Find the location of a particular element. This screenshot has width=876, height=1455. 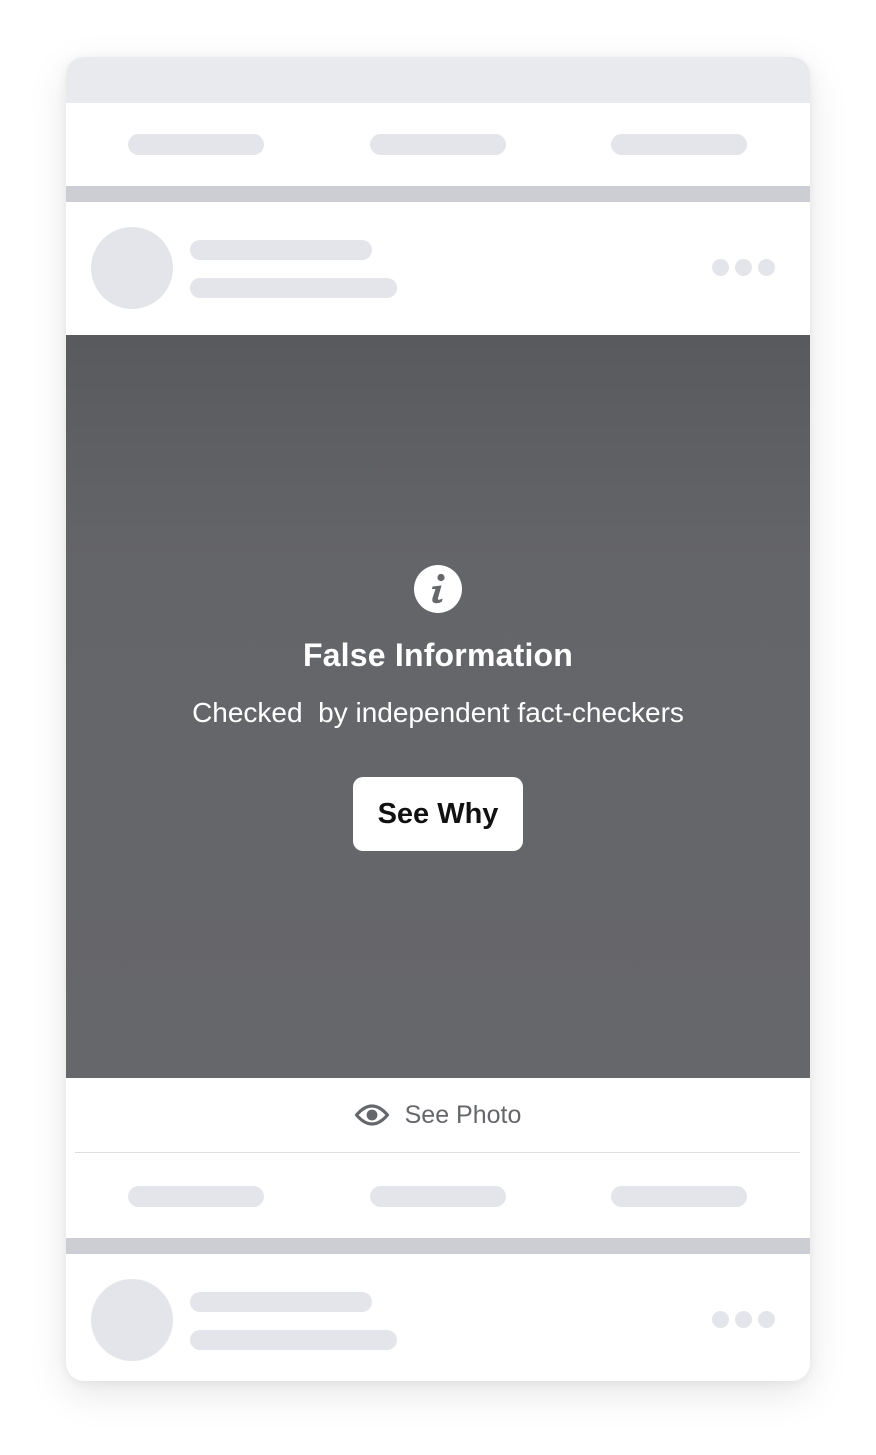

see-photo-button: See Photo is located at coordinates (438, 1115).